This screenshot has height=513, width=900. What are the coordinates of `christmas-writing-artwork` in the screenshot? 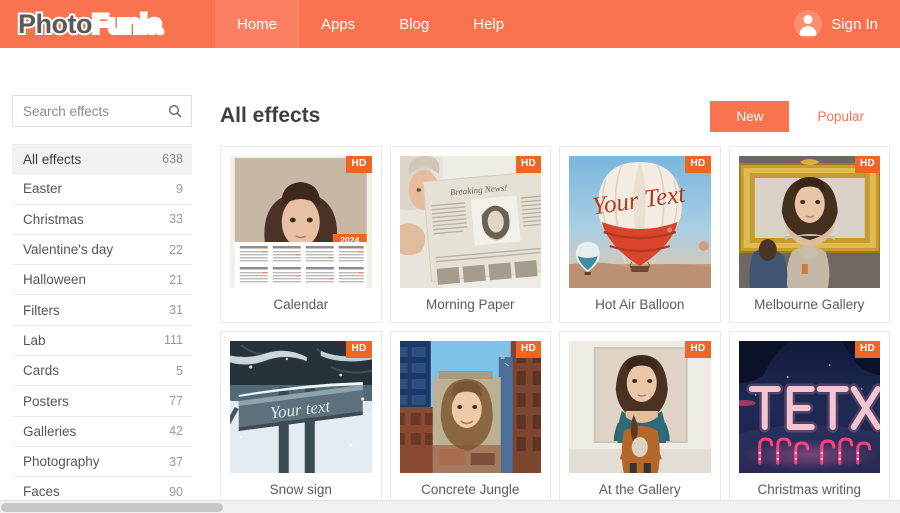 It's located at (809, 407).